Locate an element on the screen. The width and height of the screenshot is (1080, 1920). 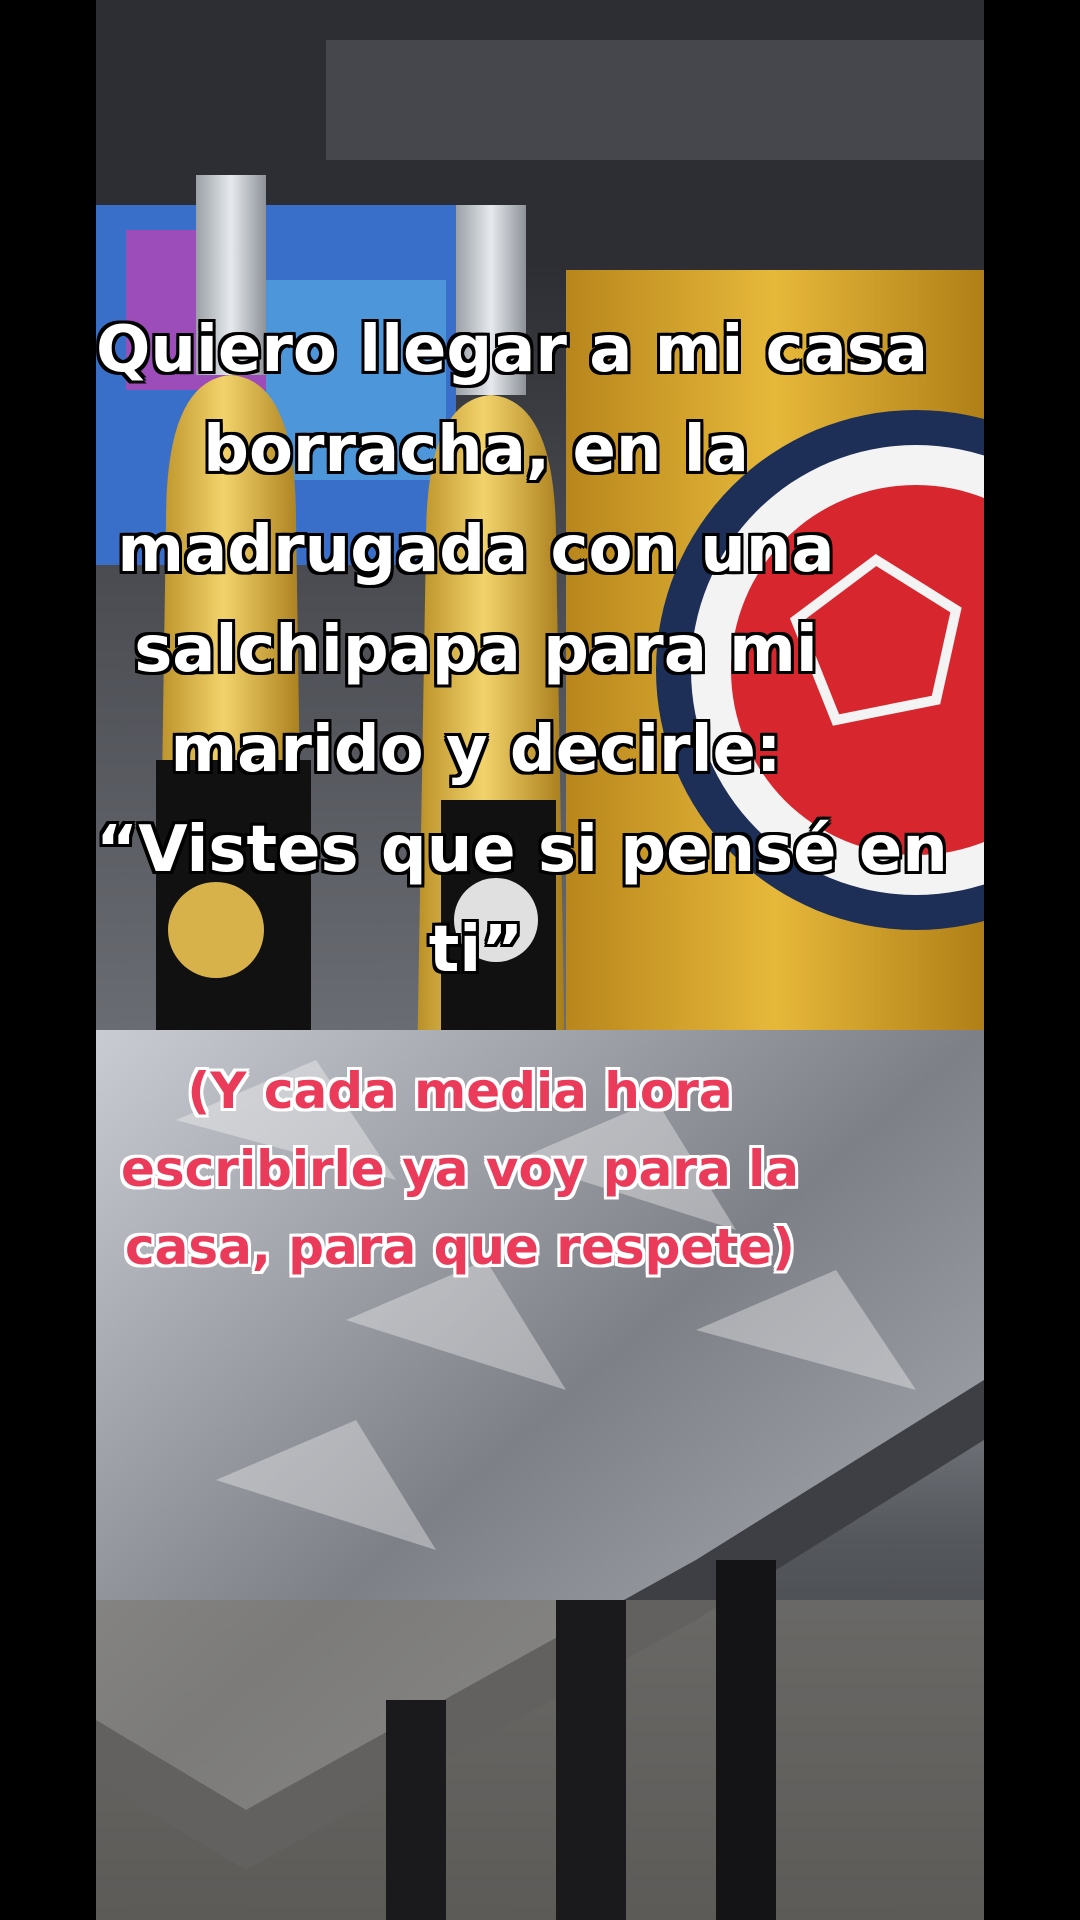
right-letterbox is located at coordinates (1032, 960).